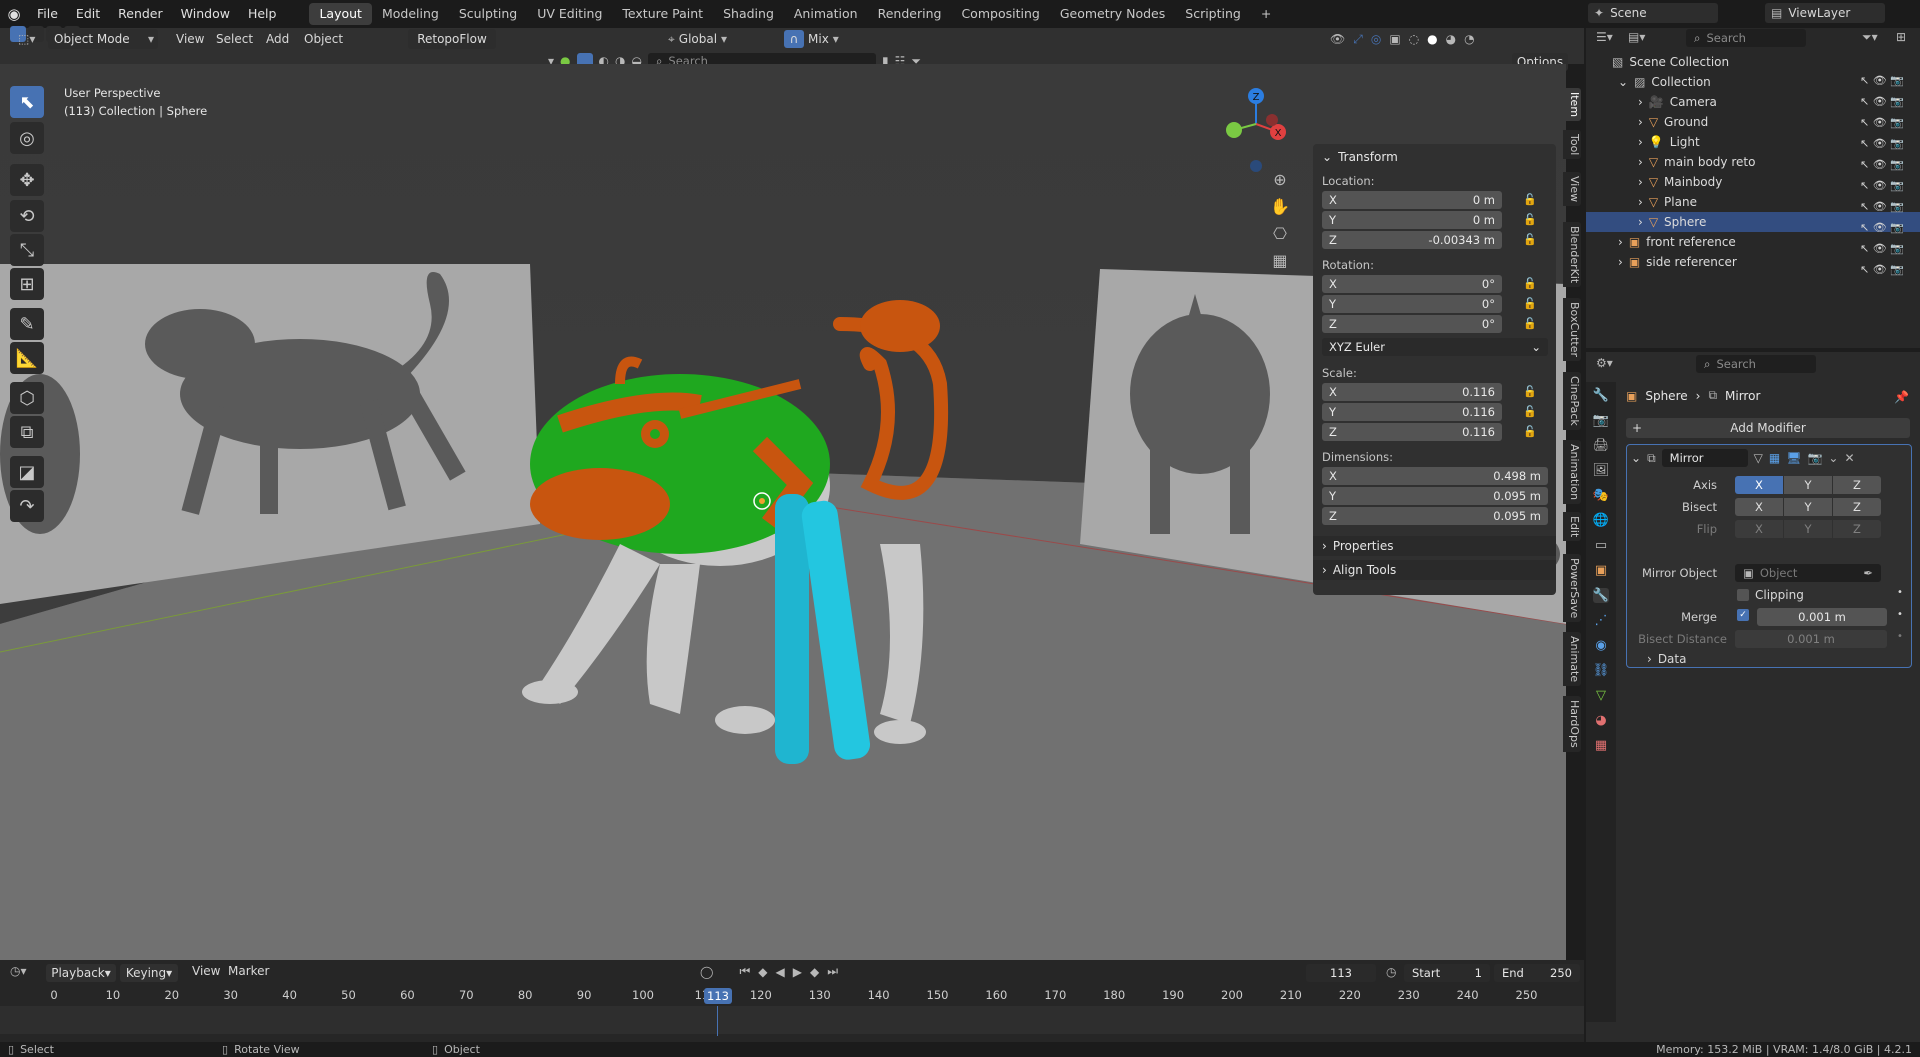 This screenshot has width=1920, height=1057. What do you see at coordinates (1822, 617) in the screenshot?
I see `merge-distance-field: 0.001 m` at bounding box center [1822, 617].